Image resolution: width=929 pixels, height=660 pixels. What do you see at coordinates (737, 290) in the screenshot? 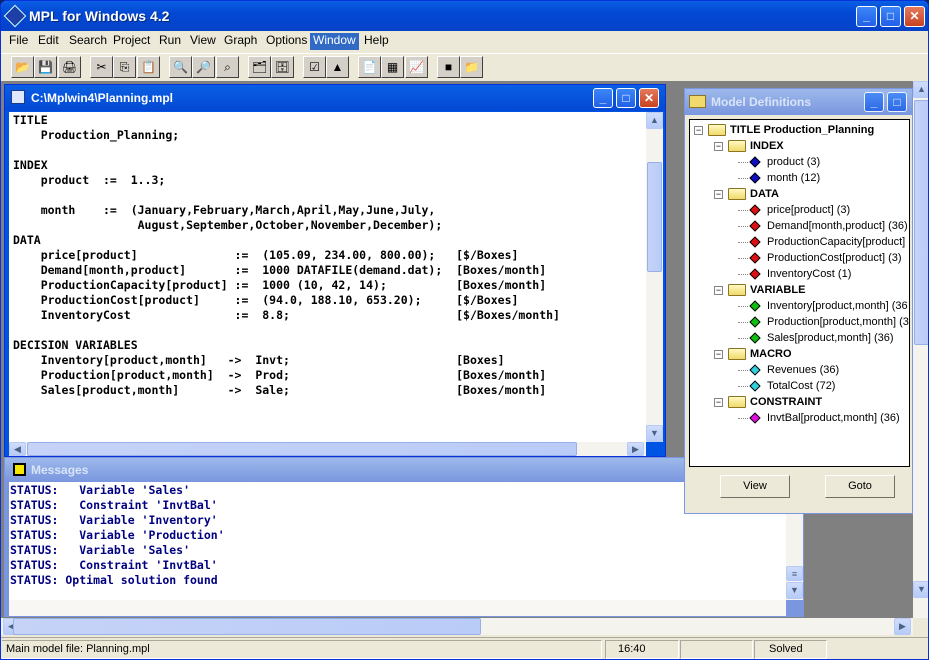
I see `folder-open-icon` at bounding box center [737, 290].